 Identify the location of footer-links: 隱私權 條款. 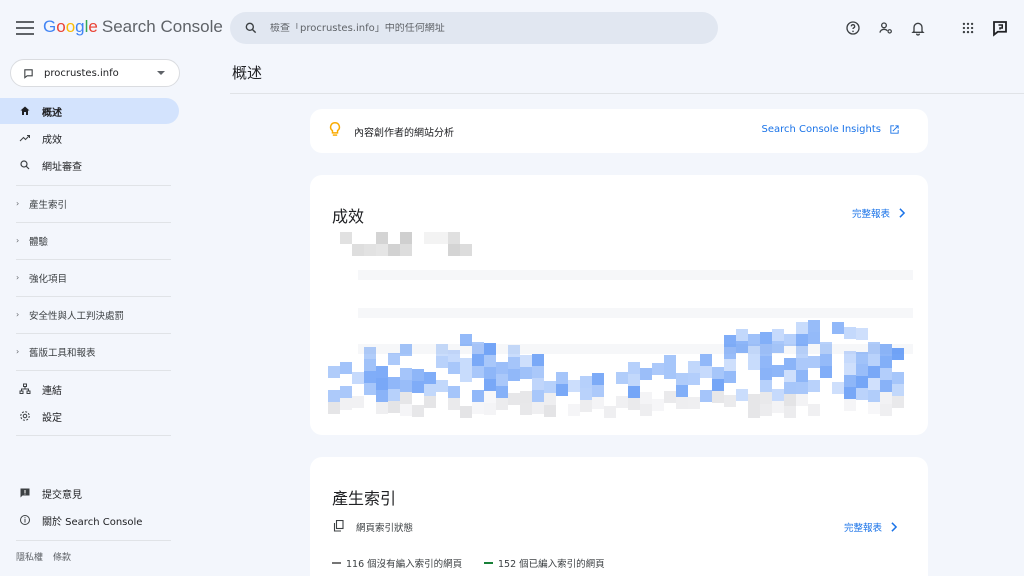
(43, 556).